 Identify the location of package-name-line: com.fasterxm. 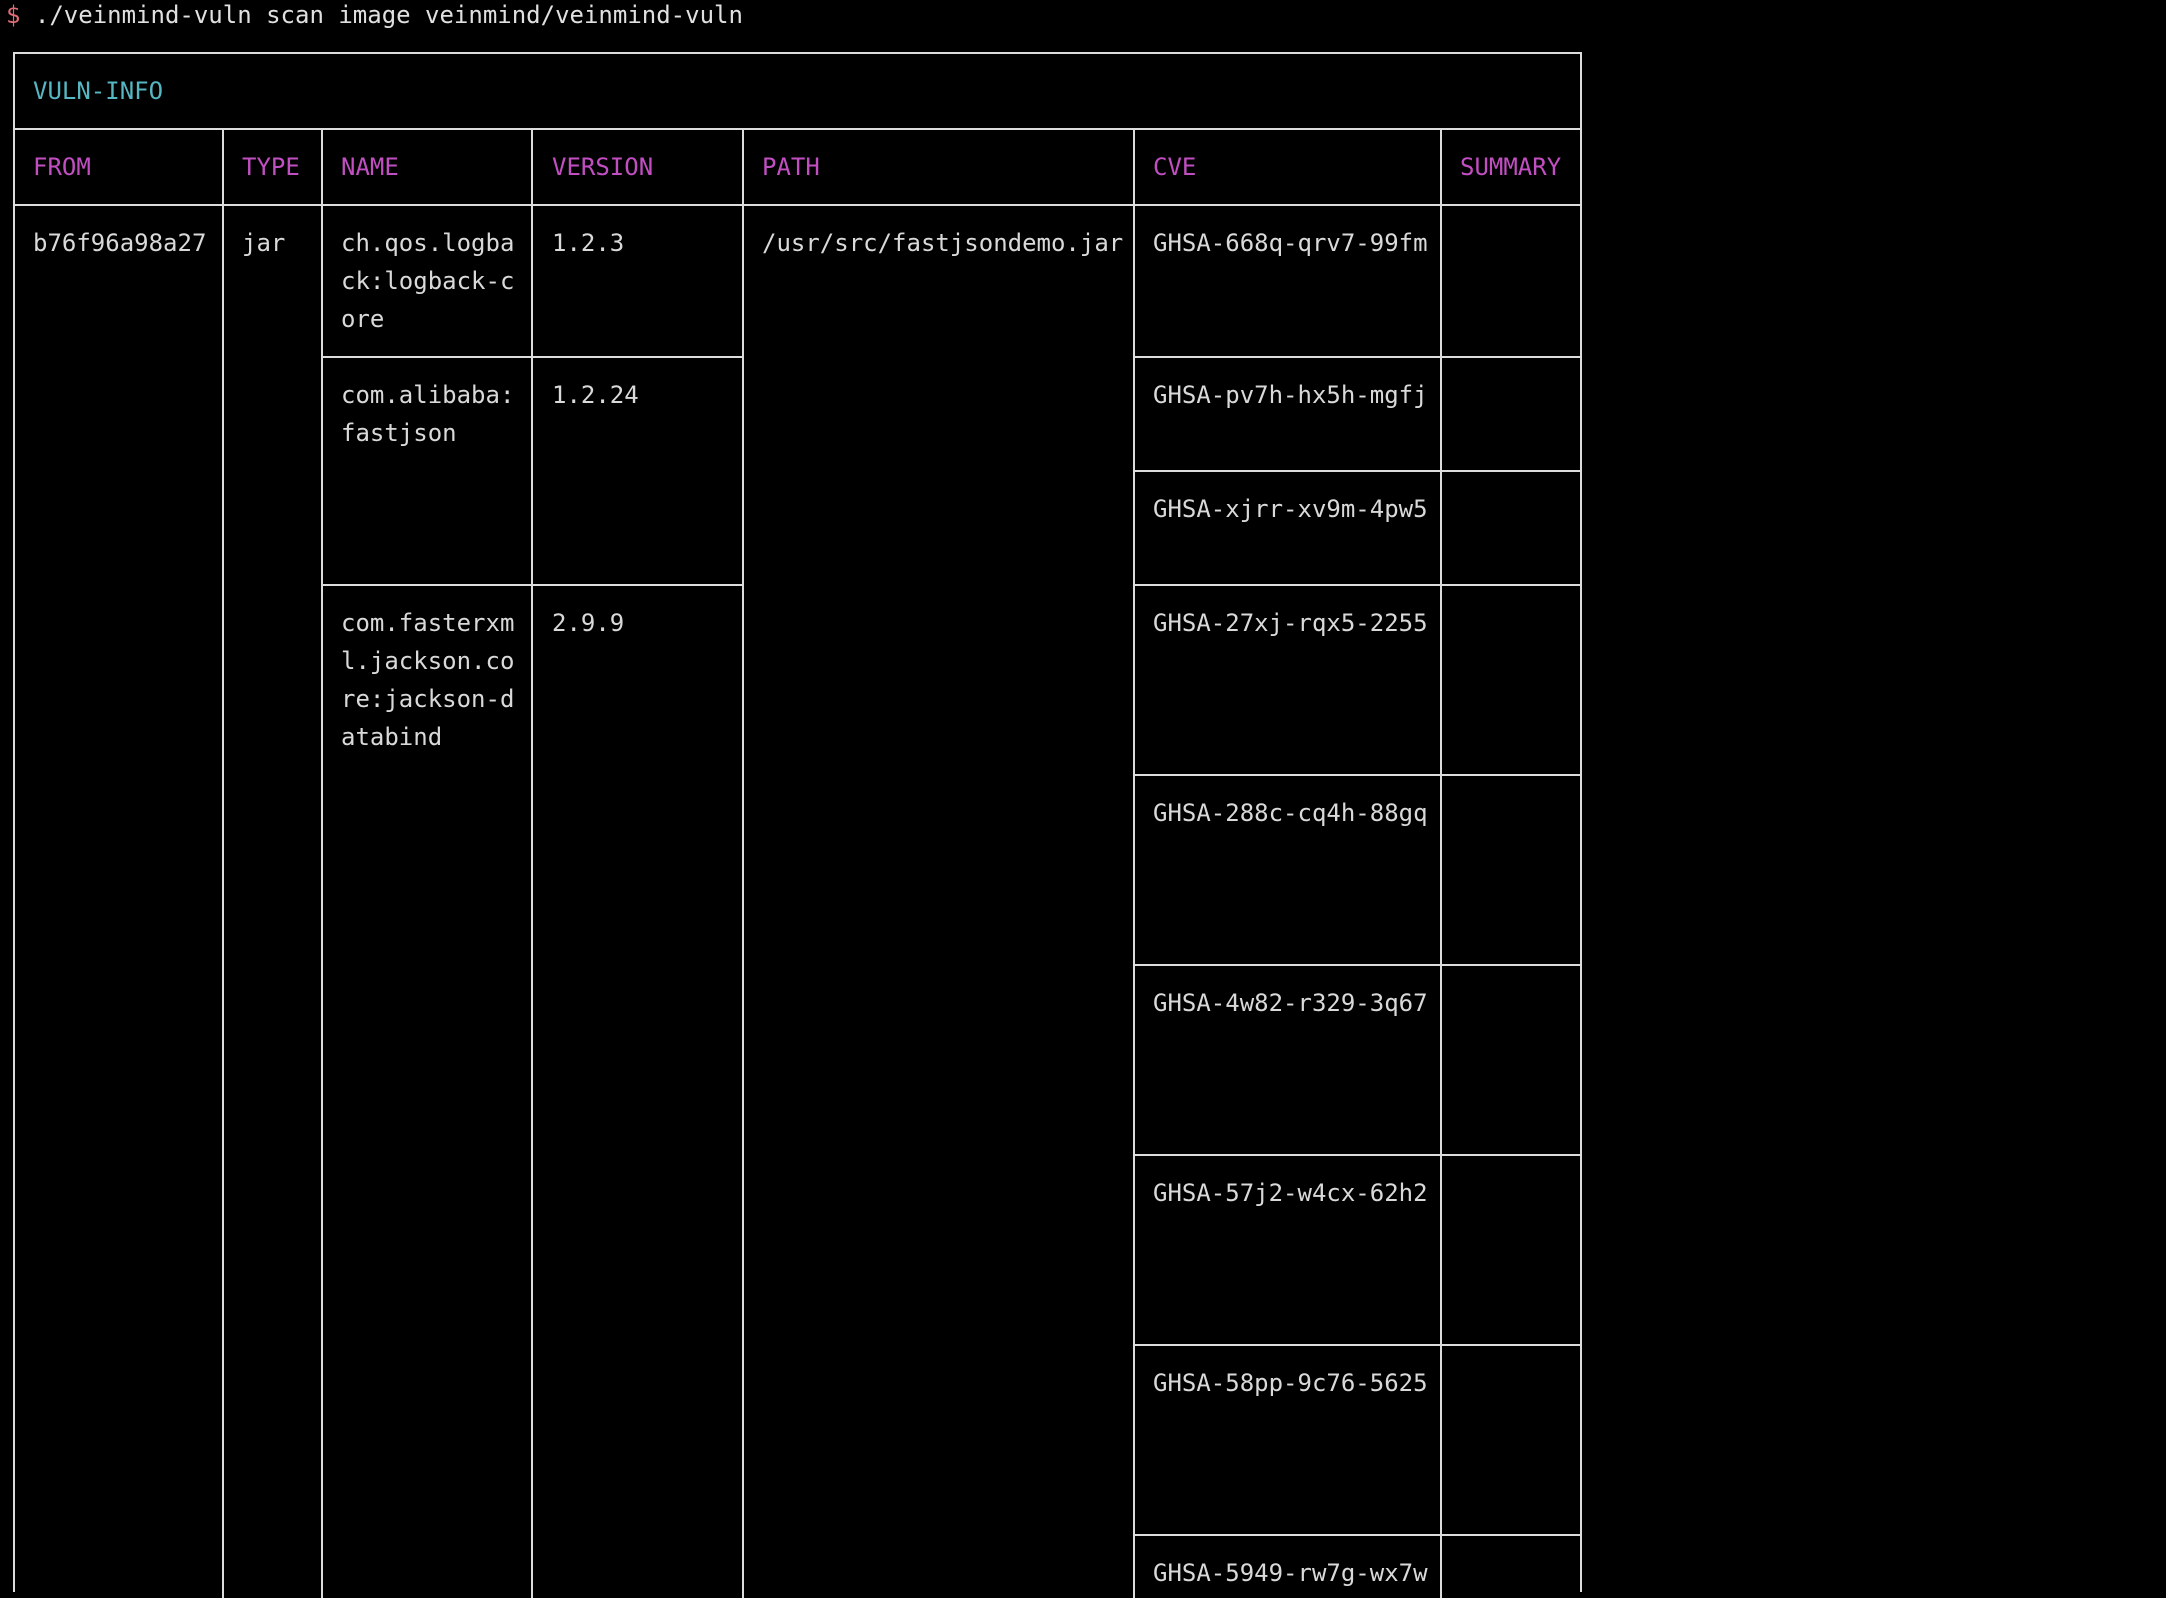
(428, 623).